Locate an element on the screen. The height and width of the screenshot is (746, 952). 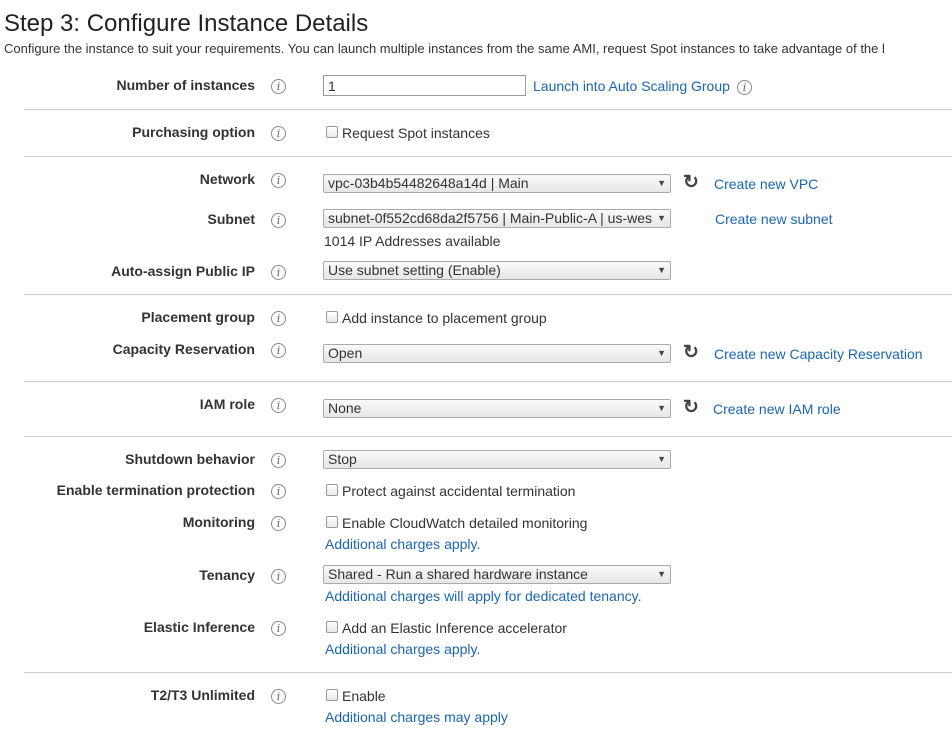
capacity-reservation-select: Open ▼ is located at coordinates (497, 353).